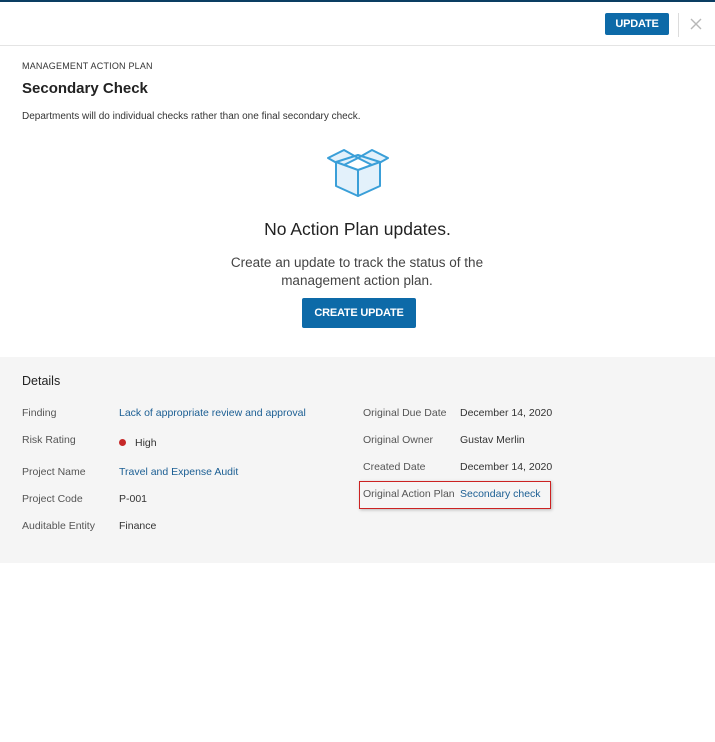 The height and width of the screenshot is (742, 715). What do you see at coordinates (405, 413) in the screenshot?
I see `due-date-label: Original Due Date` at bounding box center [405, 413].